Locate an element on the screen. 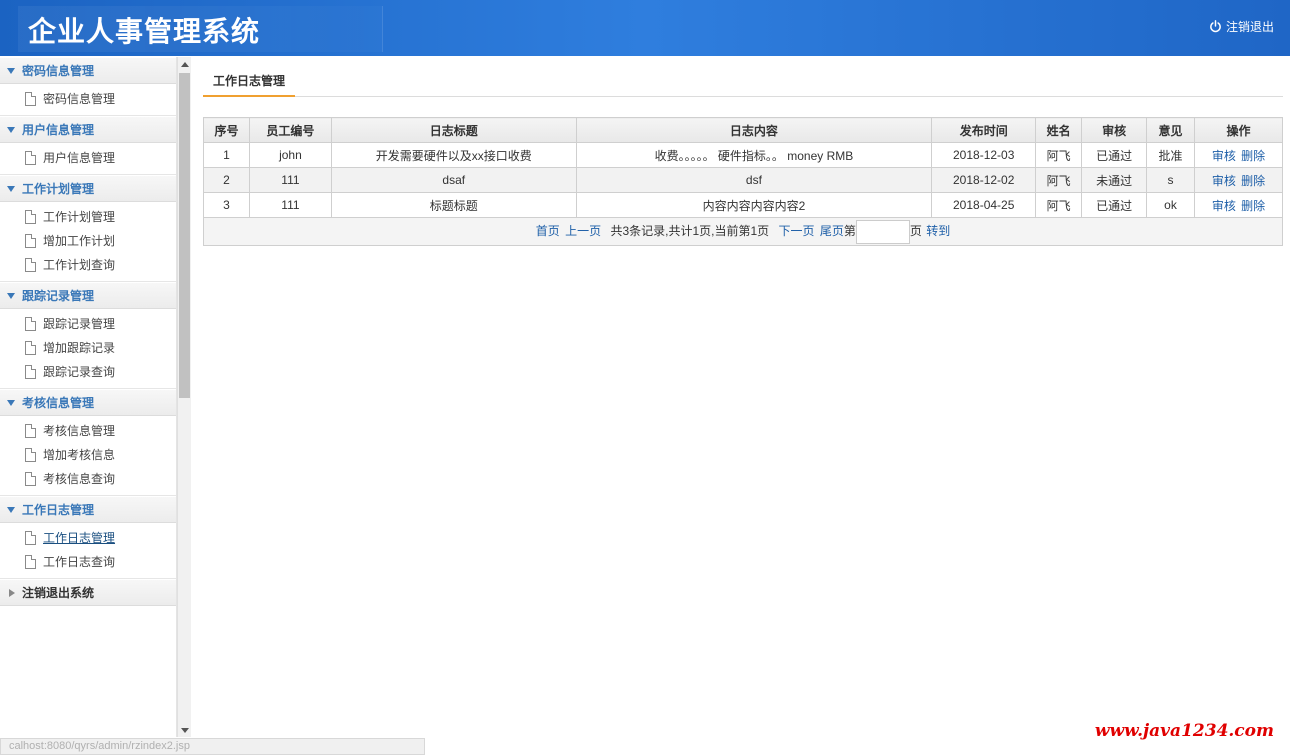 Image resolution: width=1290 pixels, height=755 pixels. sidebar-group-header: 密码信息管理 is located at coordinates (88, 70).